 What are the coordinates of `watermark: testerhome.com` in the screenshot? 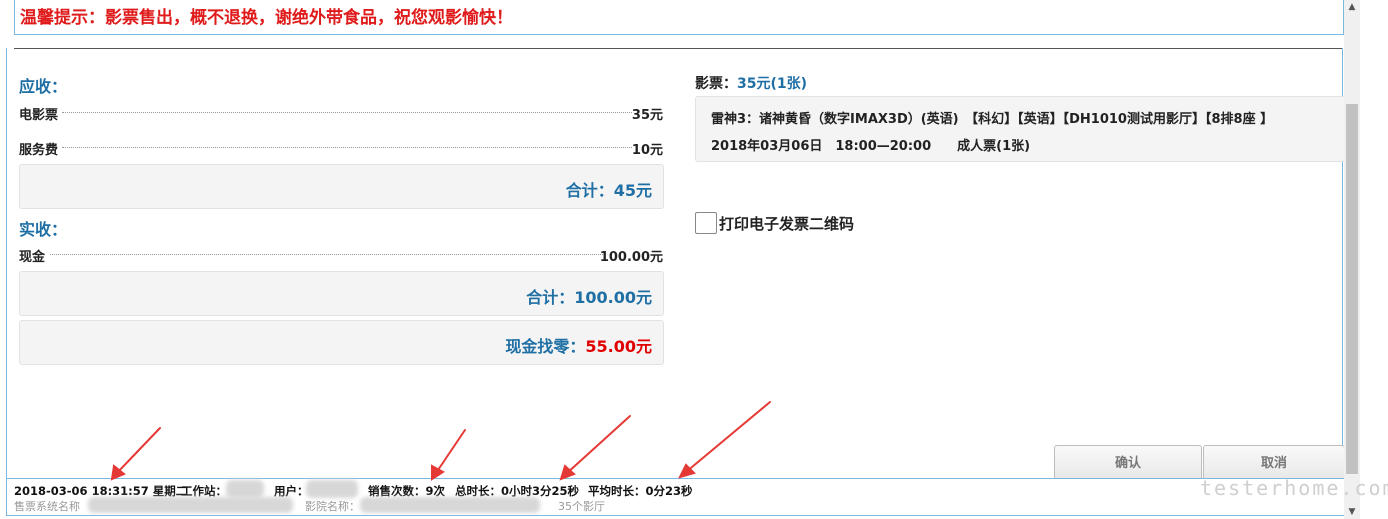 It's located at (1294, 488).